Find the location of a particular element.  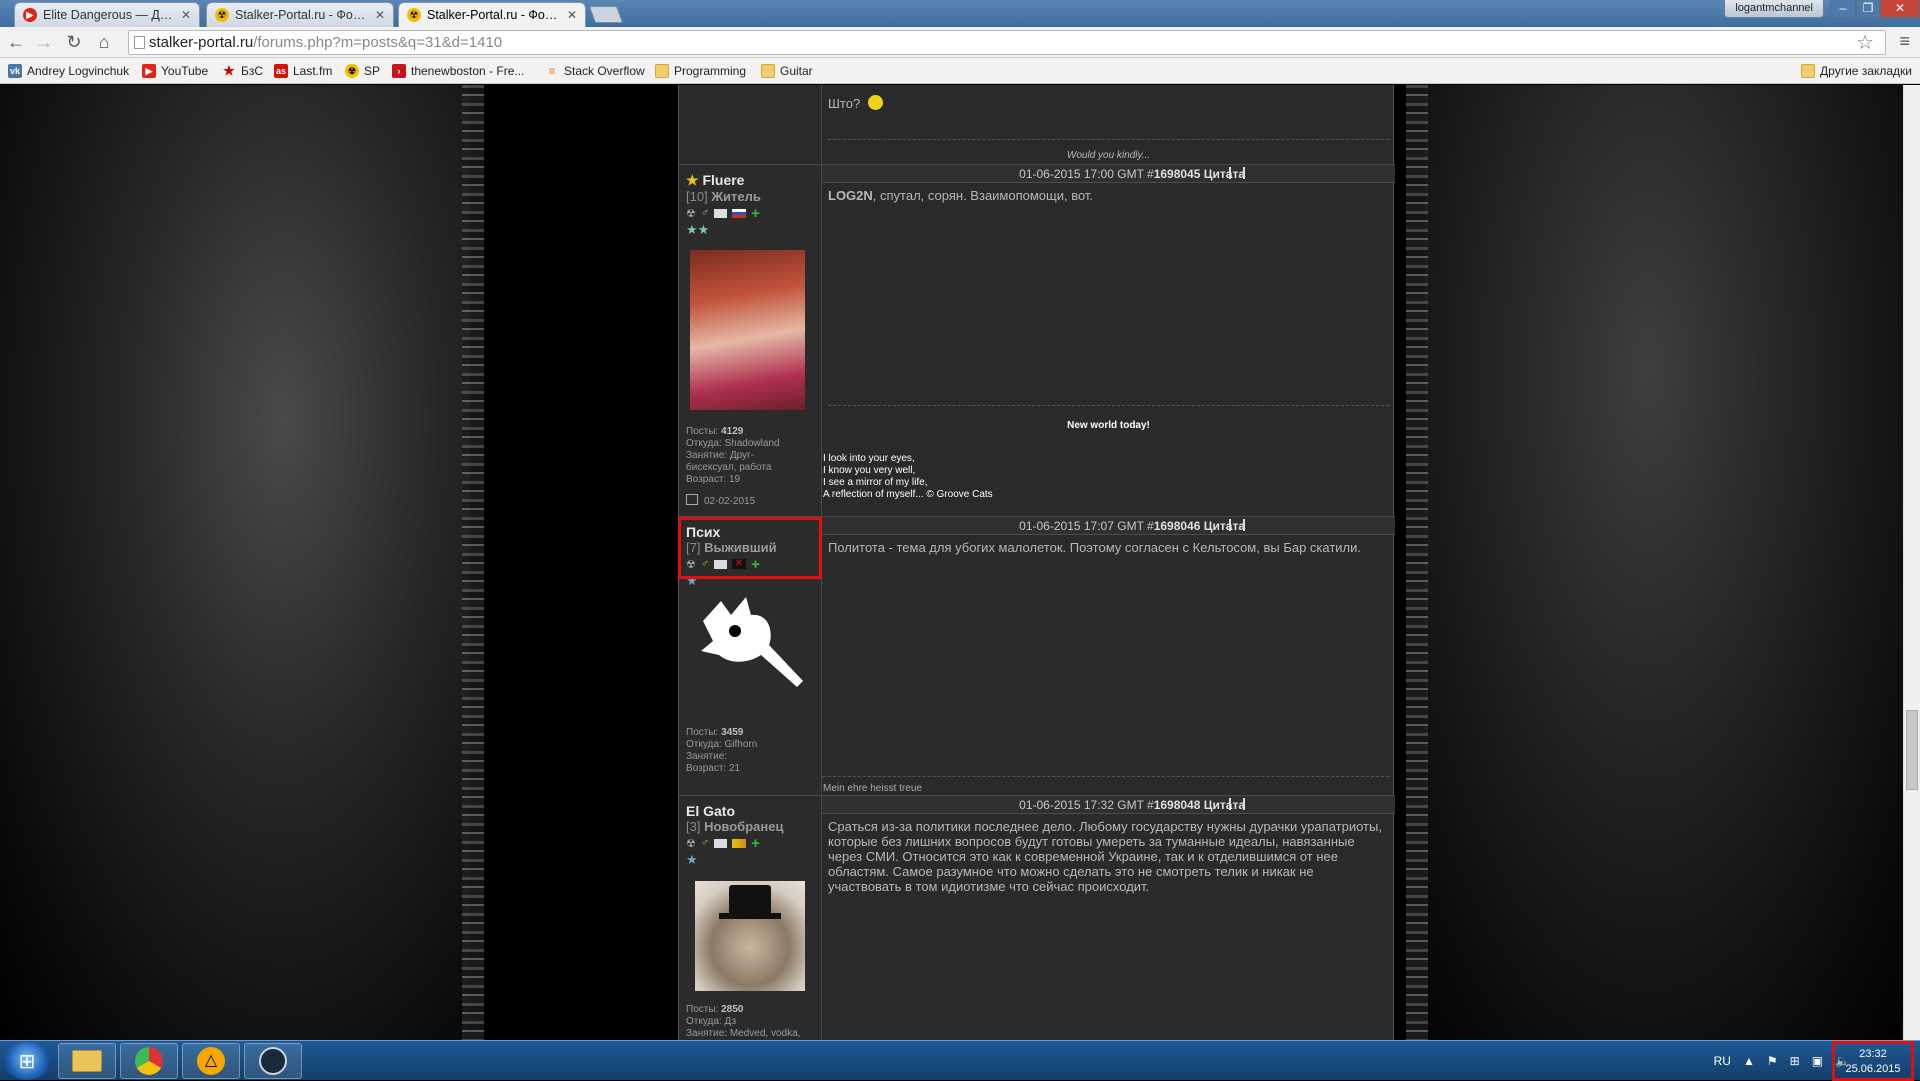

clock: 23:32 25.06.2015 is located at coordinates (1873, 1061).